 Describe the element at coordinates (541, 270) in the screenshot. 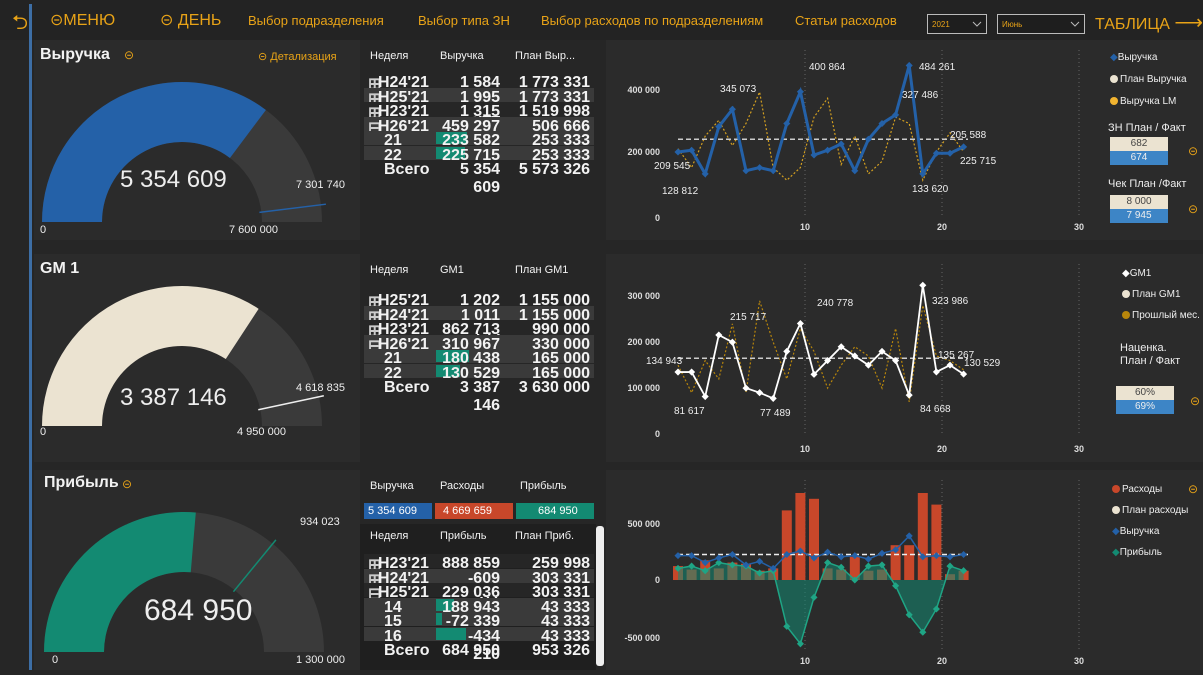

I see `col-plan: План GM1` at that location.